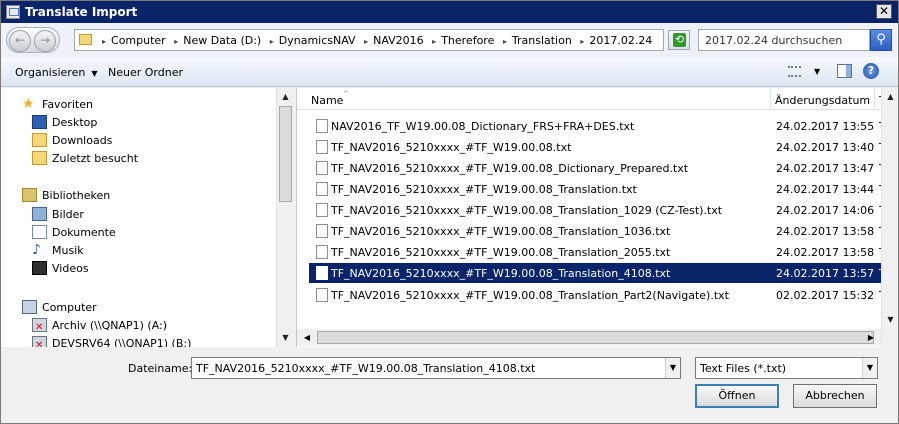 This screenshot has height=424, width=899. Describe the element at coordinates (138, 341) in the screenshot. I see `nav-item-drive-b: DEVSRV64 (\\QNAP1) (B:)` at that location.